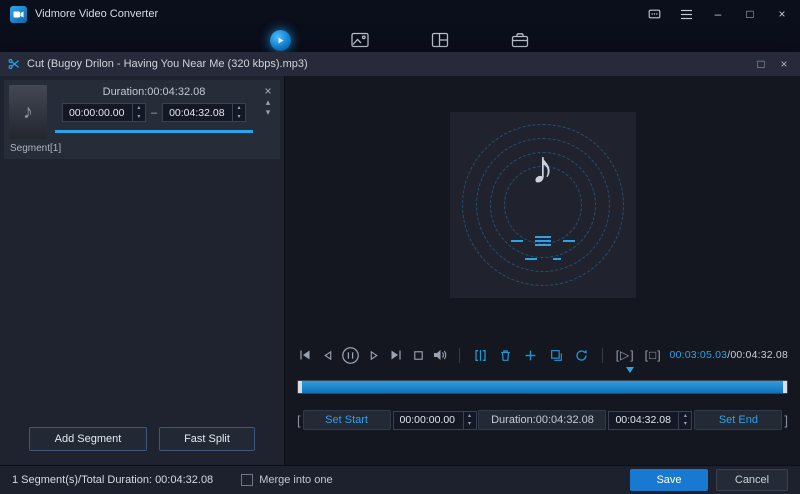 This screenshot has width=800, height=494. What do you see at coordinates (782, 14) in the screenshot?
I see `close-icon: ×` at bounding box center [782, 14].